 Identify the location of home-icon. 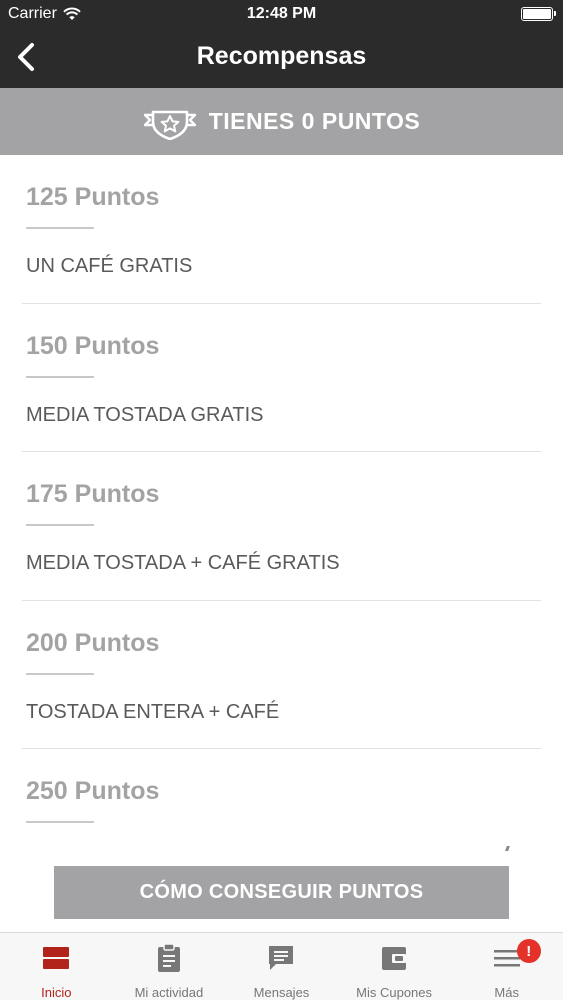
(56, 958).